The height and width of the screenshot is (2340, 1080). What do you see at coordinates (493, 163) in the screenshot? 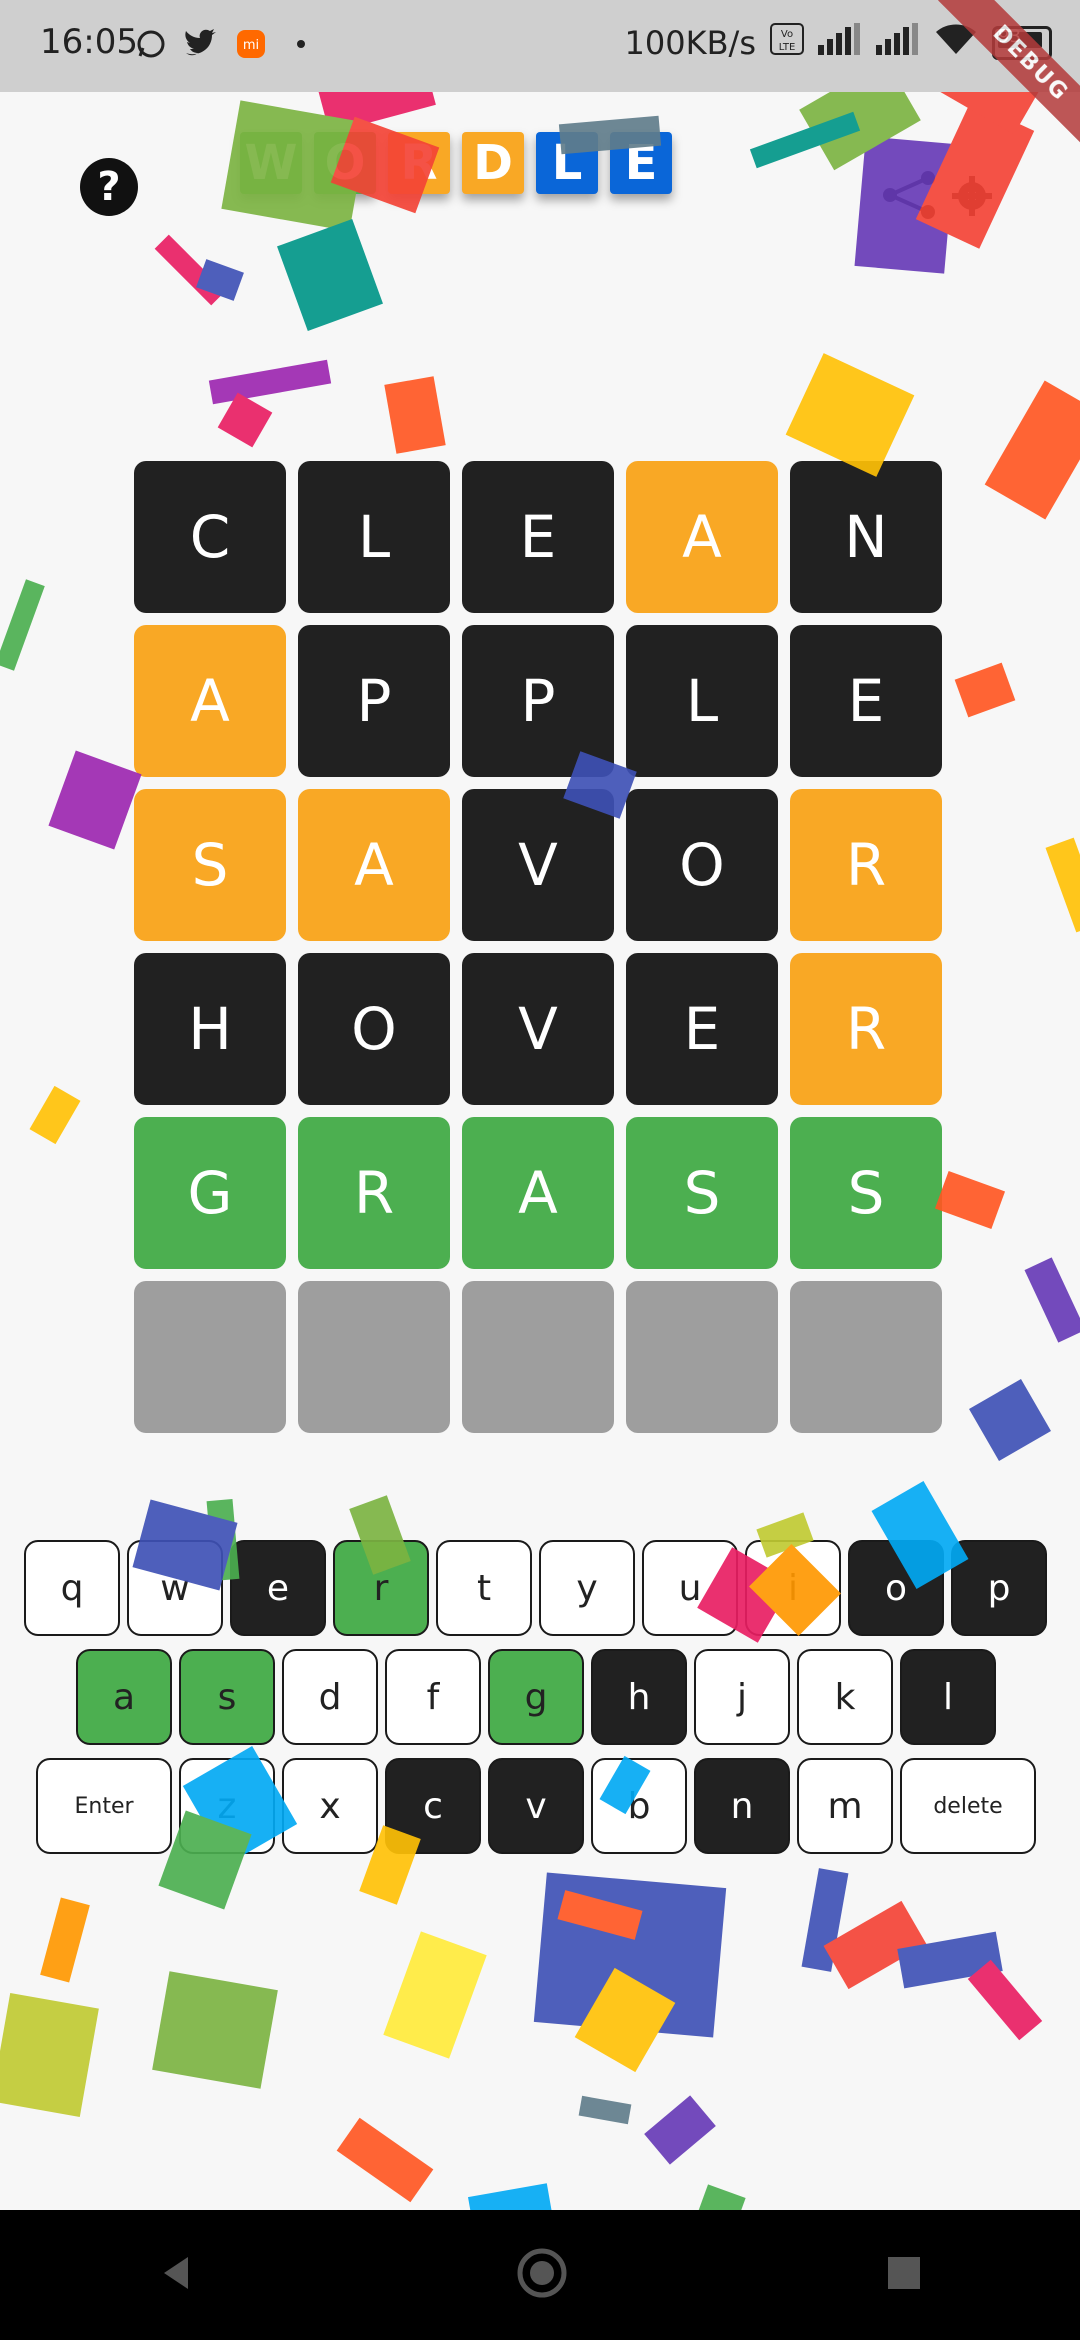
I see `logo-letter-tile: D` at bounding box center [493, 163].